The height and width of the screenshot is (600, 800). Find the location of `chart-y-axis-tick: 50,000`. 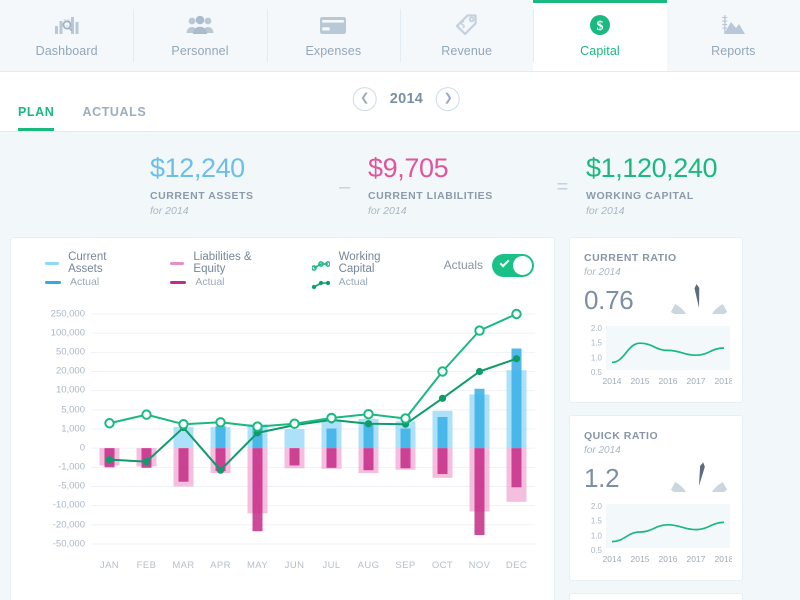

chart-y-axis-tick: 50,000 is located at coordinates (70, 352).